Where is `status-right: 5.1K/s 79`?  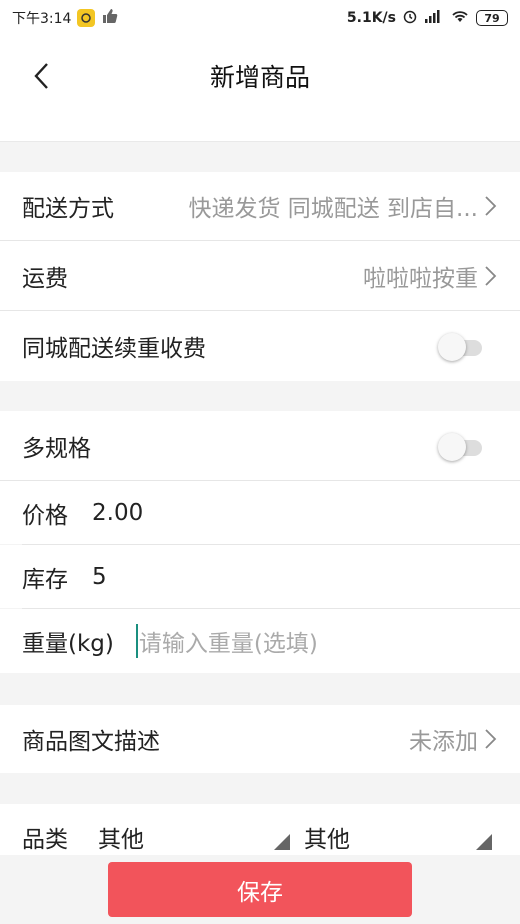 status-right: 5.1K/s 79 is located at coordinates (427, 18).